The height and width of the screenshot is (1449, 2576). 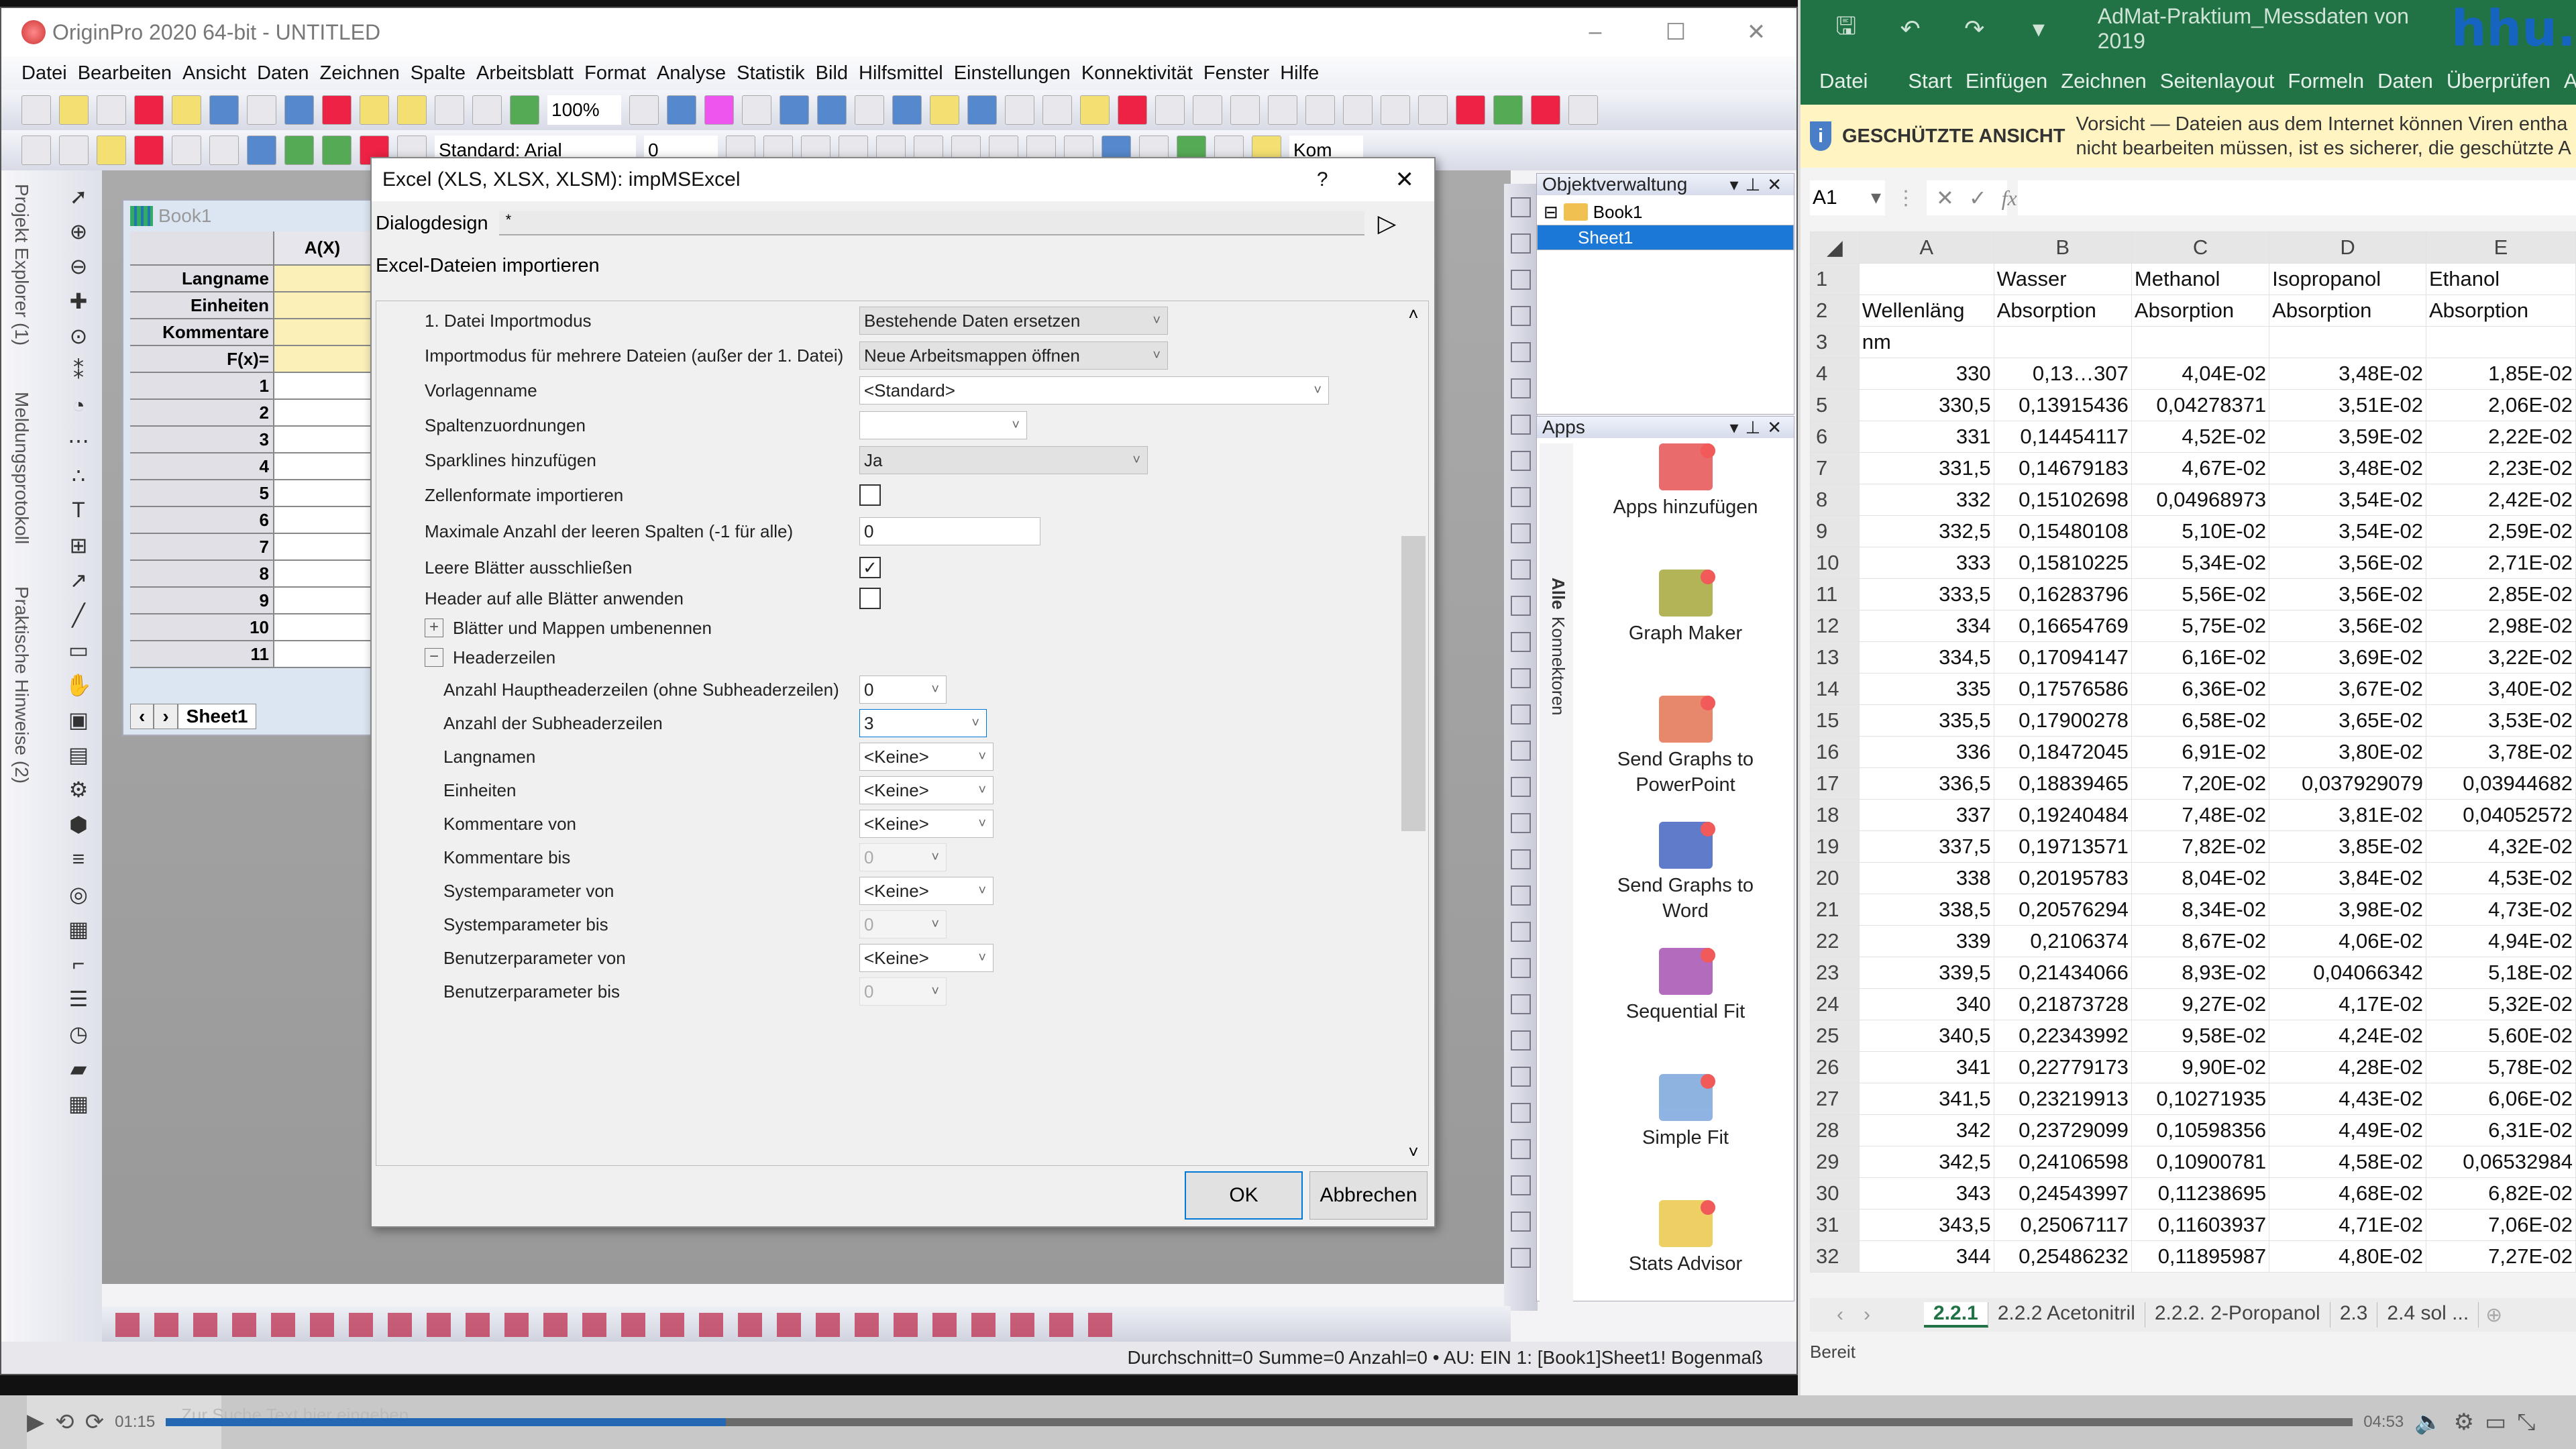 I want to click on menu-einstellungen: Einstellungen, so click(x=1012, y=73).